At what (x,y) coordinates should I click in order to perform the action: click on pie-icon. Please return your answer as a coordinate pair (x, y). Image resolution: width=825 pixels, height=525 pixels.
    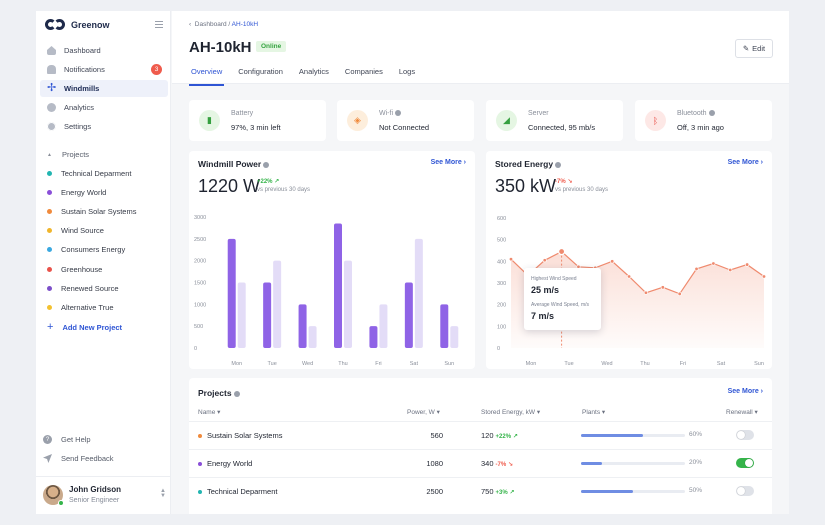
    Looking at the image, I should click on (51, 107).